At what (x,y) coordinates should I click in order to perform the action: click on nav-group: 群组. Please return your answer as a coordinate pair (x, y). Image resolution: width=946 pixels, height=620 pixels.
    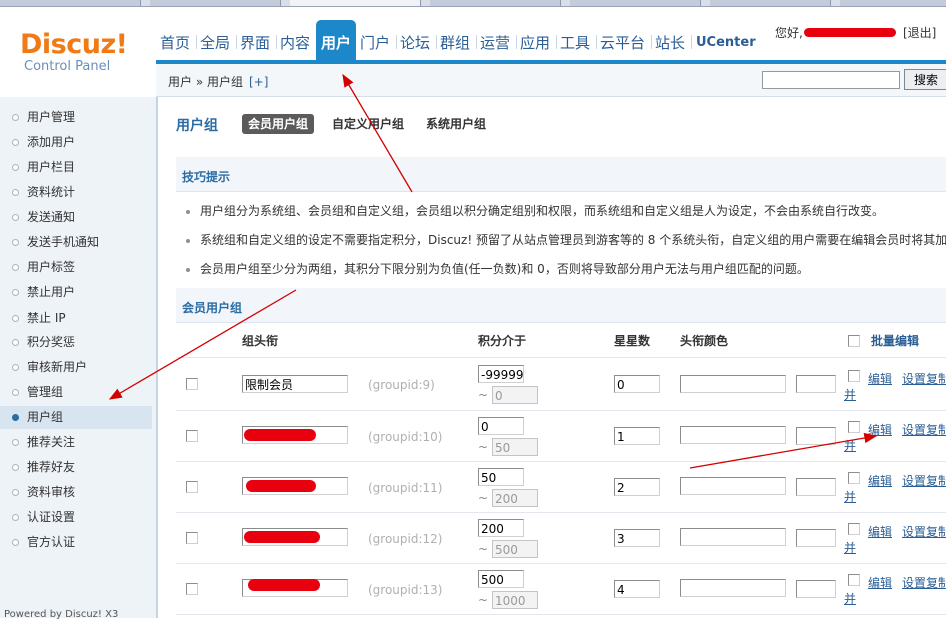
    Looking at the image, I should click on (455, 40).